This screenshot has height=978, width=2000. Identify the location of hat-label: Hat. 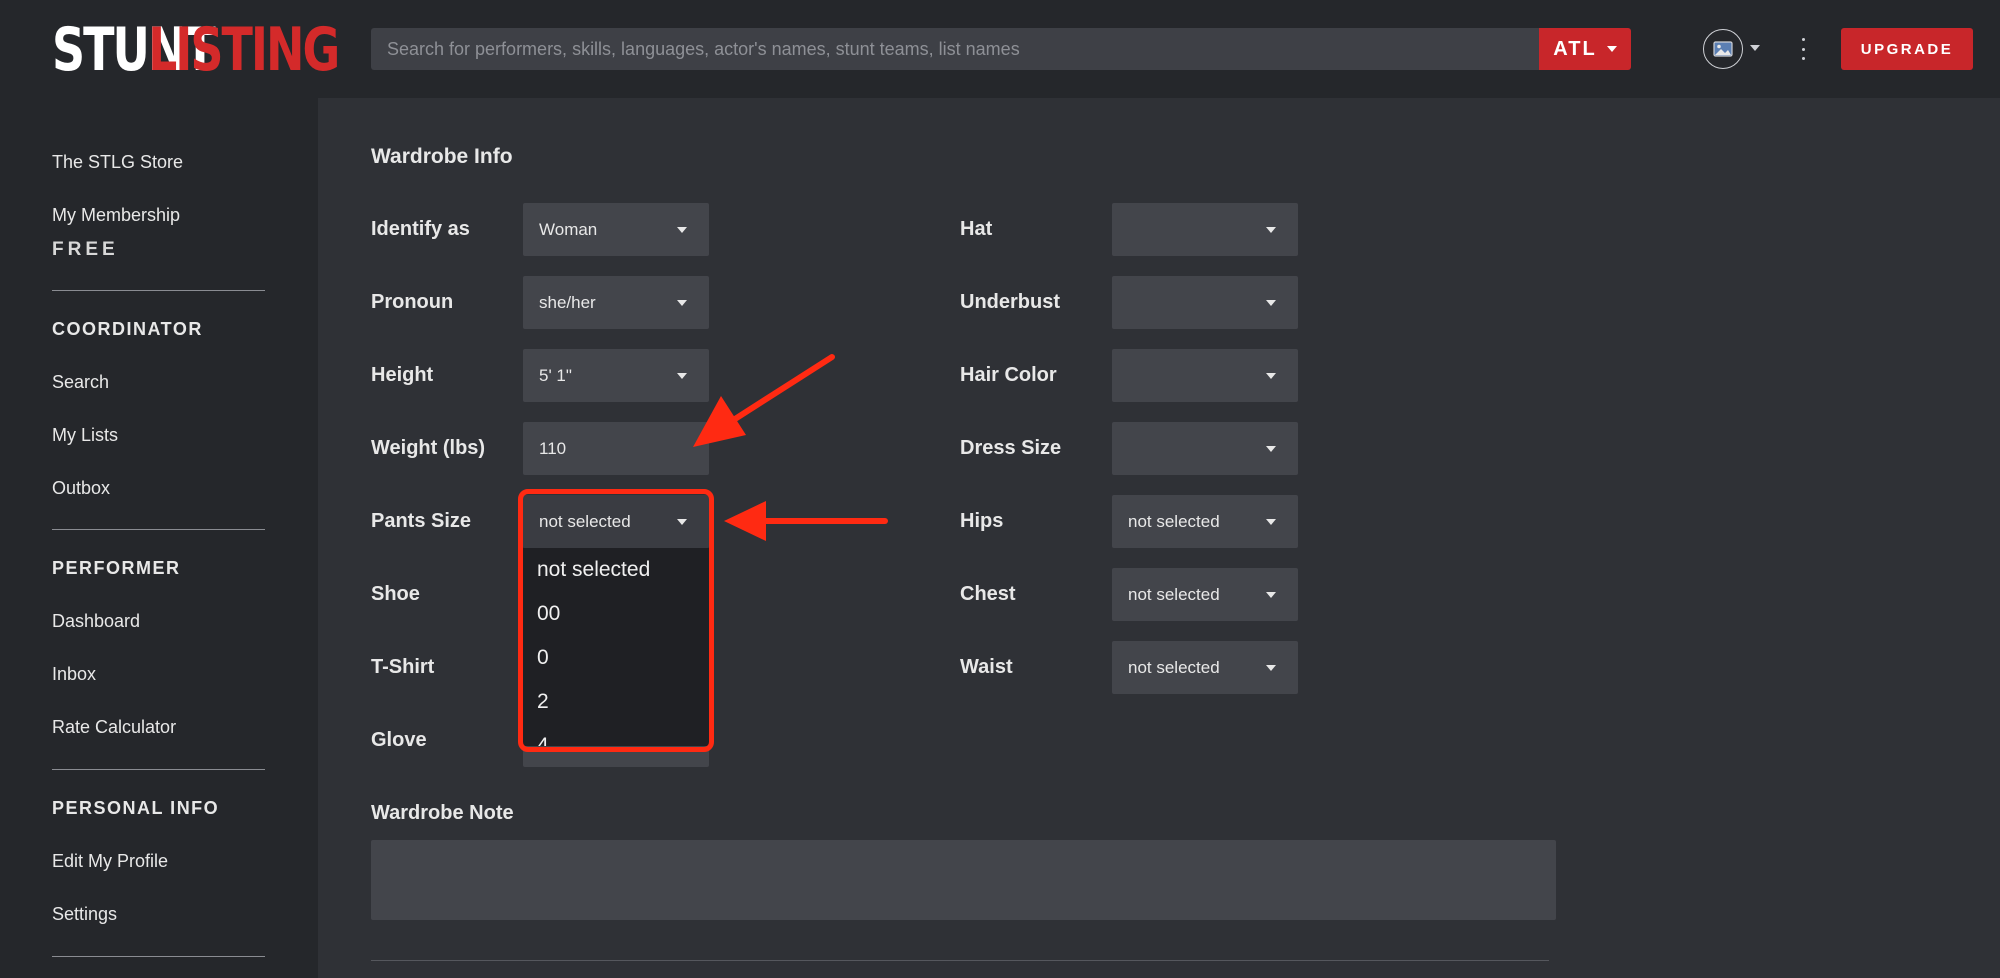
(976, 229).